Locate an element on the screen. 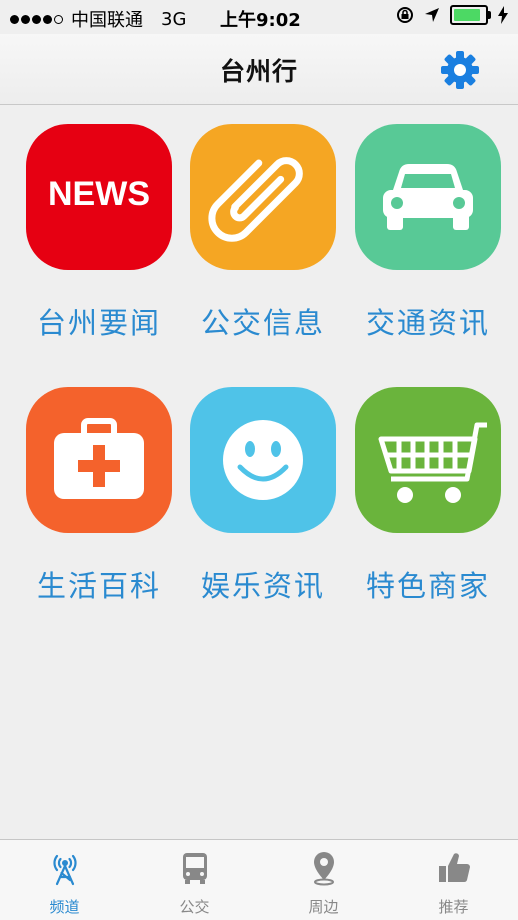  signal-strength-icon is located at coordinates (36, 19).